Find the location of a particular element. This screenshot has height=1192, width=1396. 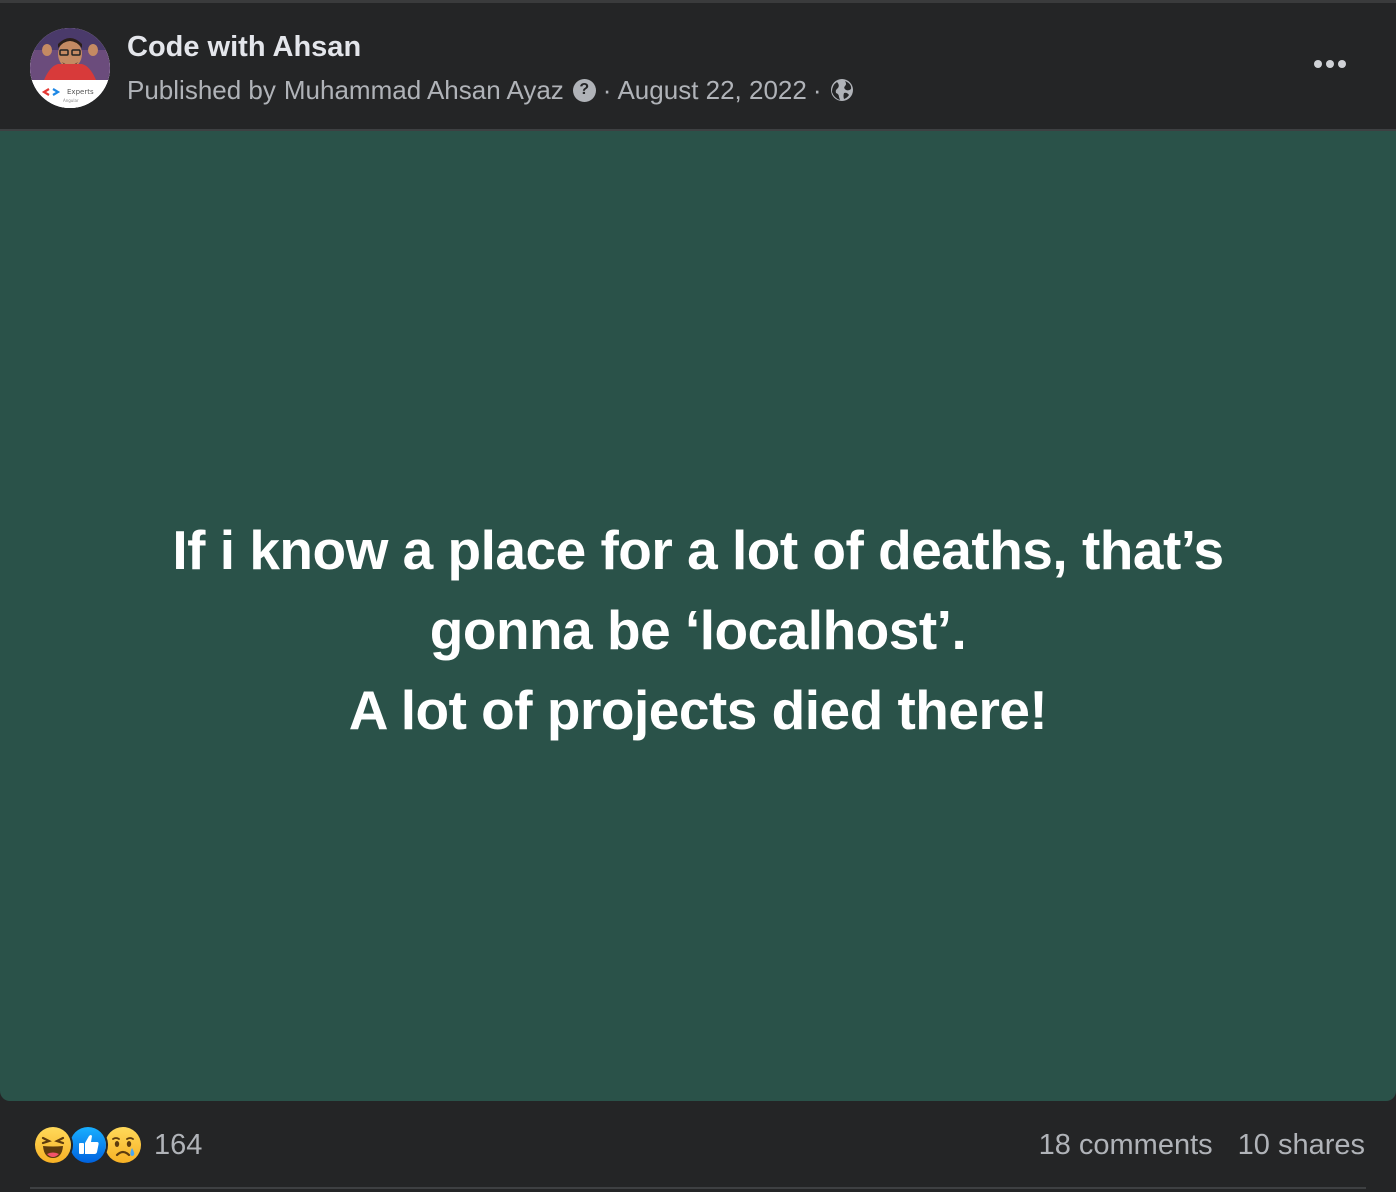

help-icon: ? is located at coordinates (584, 90).